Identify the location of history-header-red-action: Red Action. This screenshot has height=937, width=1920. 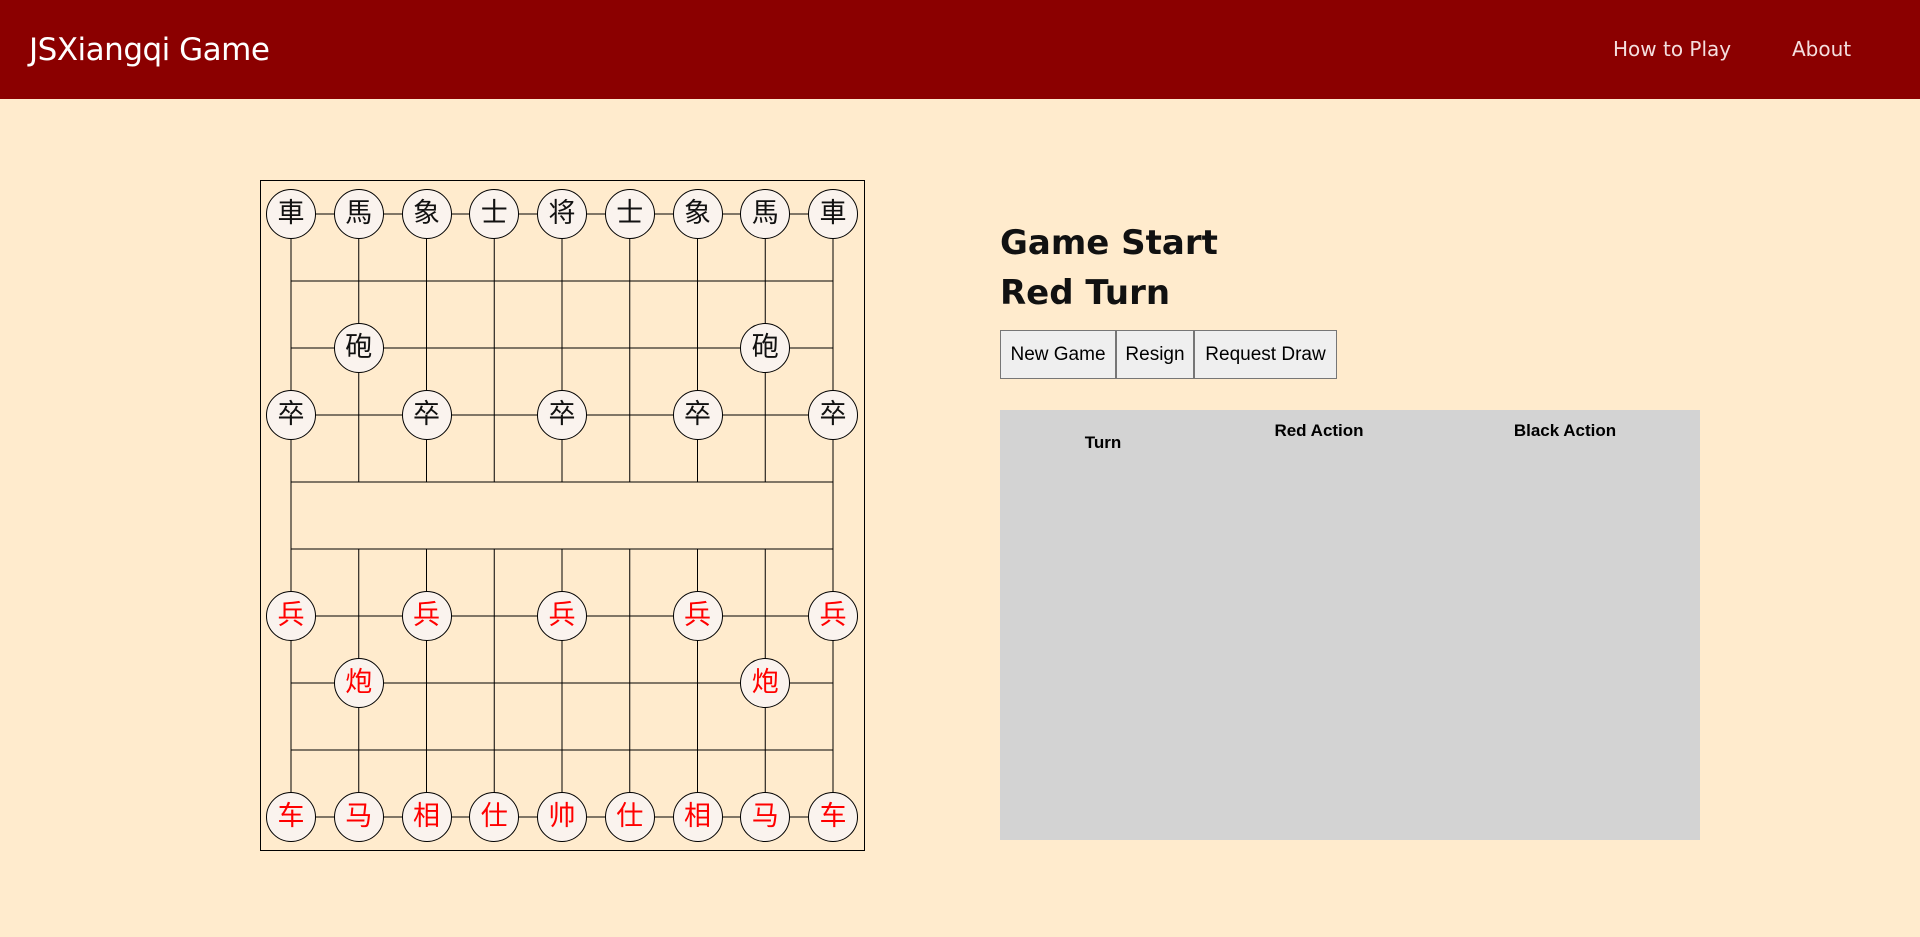
(1319, 430).